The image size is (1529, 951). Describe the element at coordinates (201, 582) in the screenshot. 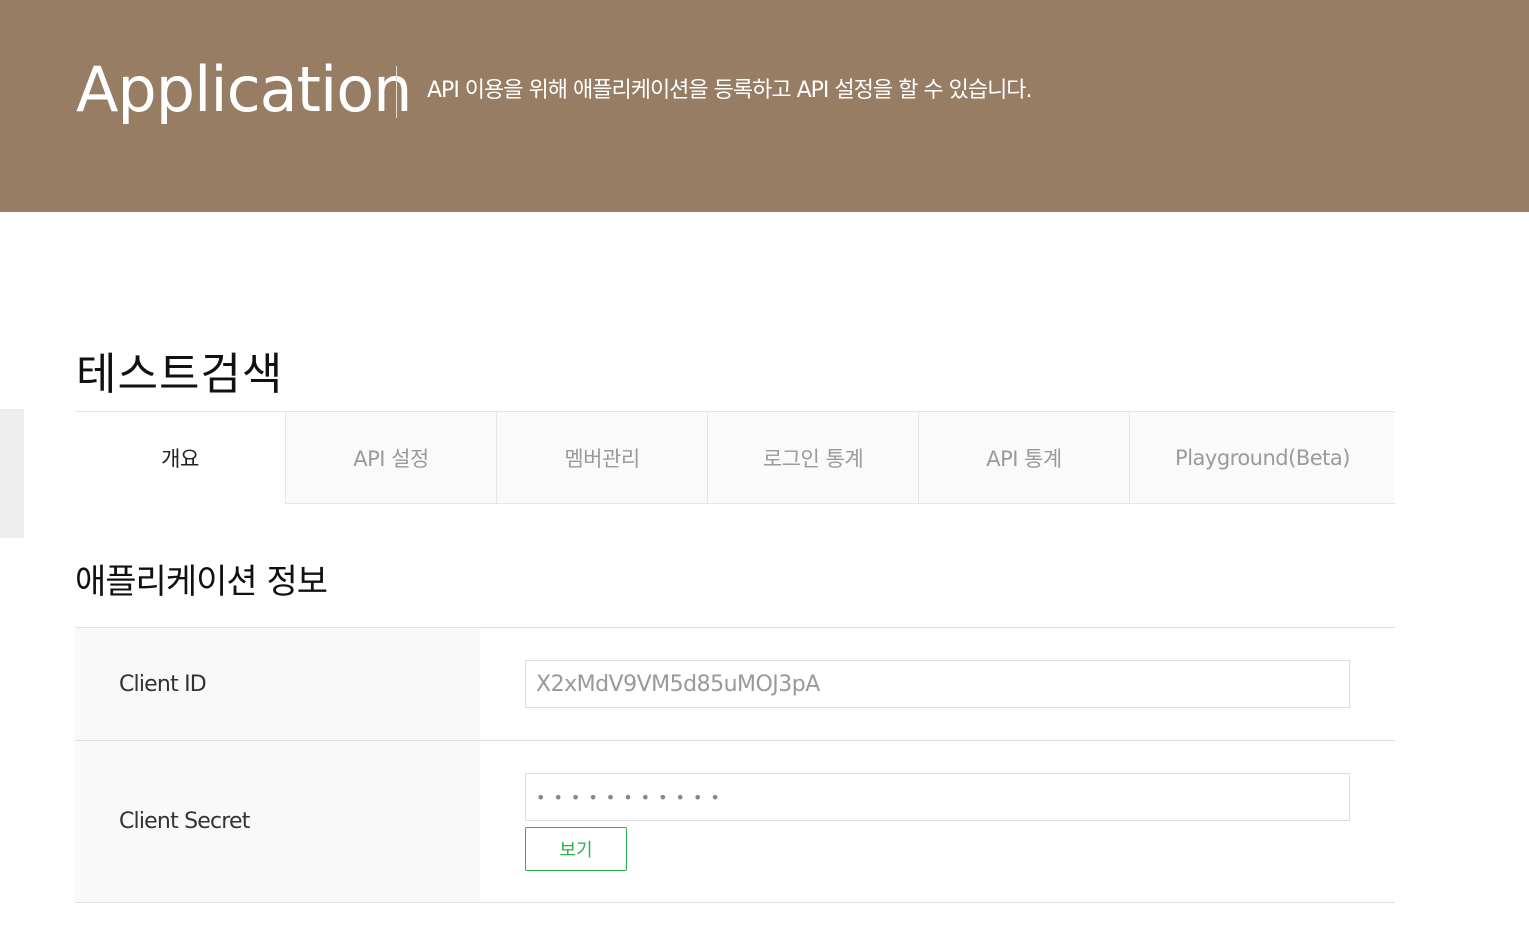

I see `section-title: 애플리케이션 정보` at that location.